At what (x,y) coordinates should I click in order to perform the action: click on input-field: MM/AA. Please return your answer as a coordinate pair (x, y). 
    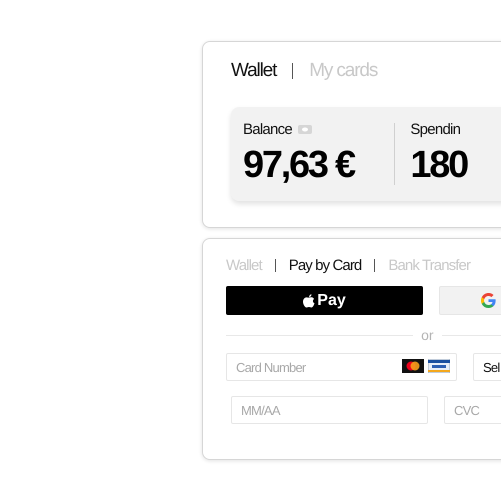
    Looking at the image, I should click on (329, 410).